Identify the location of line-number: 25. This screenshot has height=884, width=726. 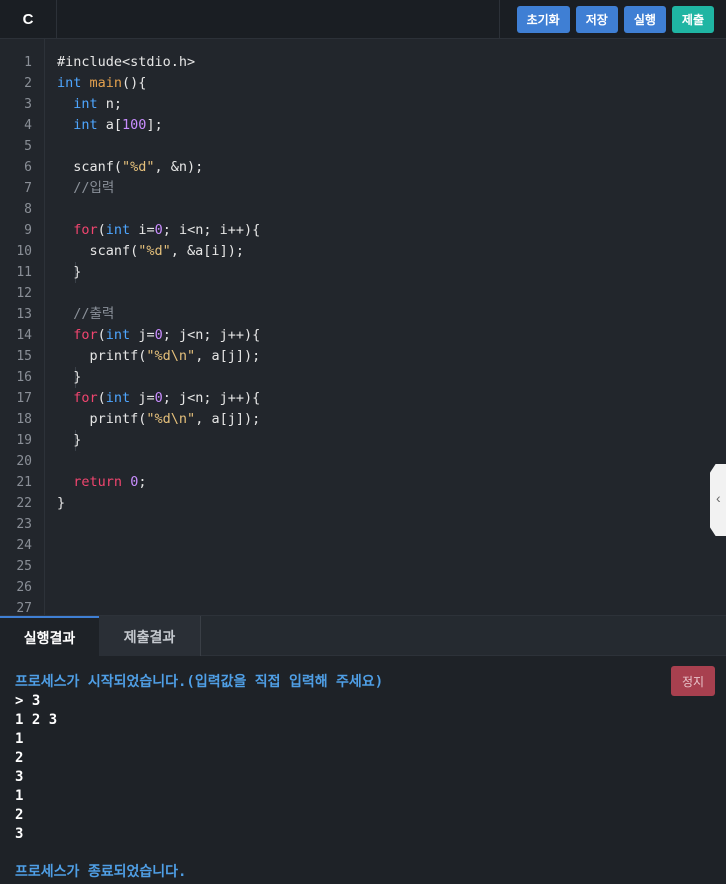
(24, 566).